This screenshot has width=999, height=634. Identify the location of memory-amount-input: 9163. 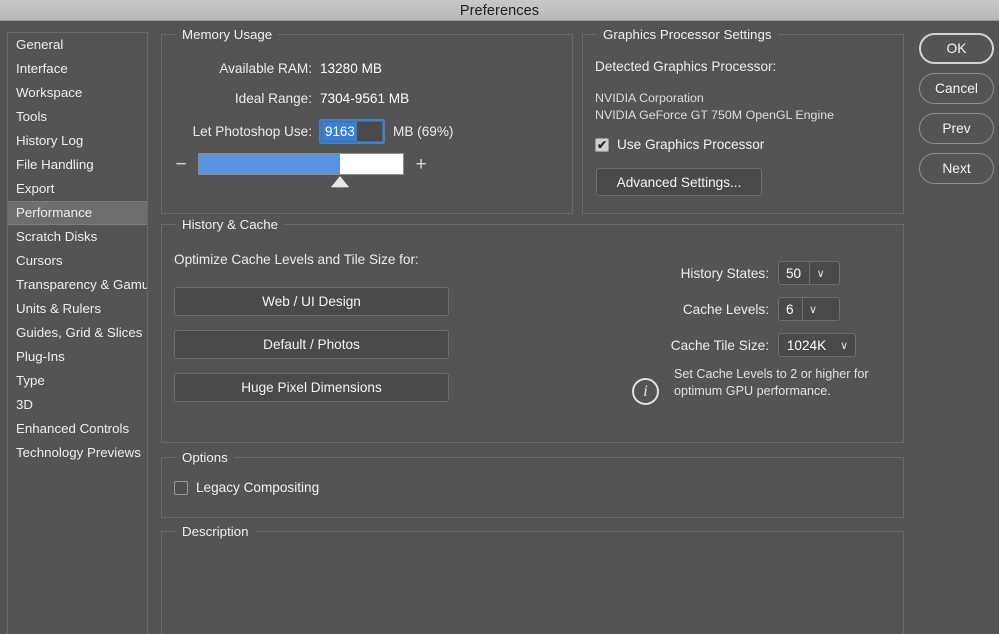
(352, 131).